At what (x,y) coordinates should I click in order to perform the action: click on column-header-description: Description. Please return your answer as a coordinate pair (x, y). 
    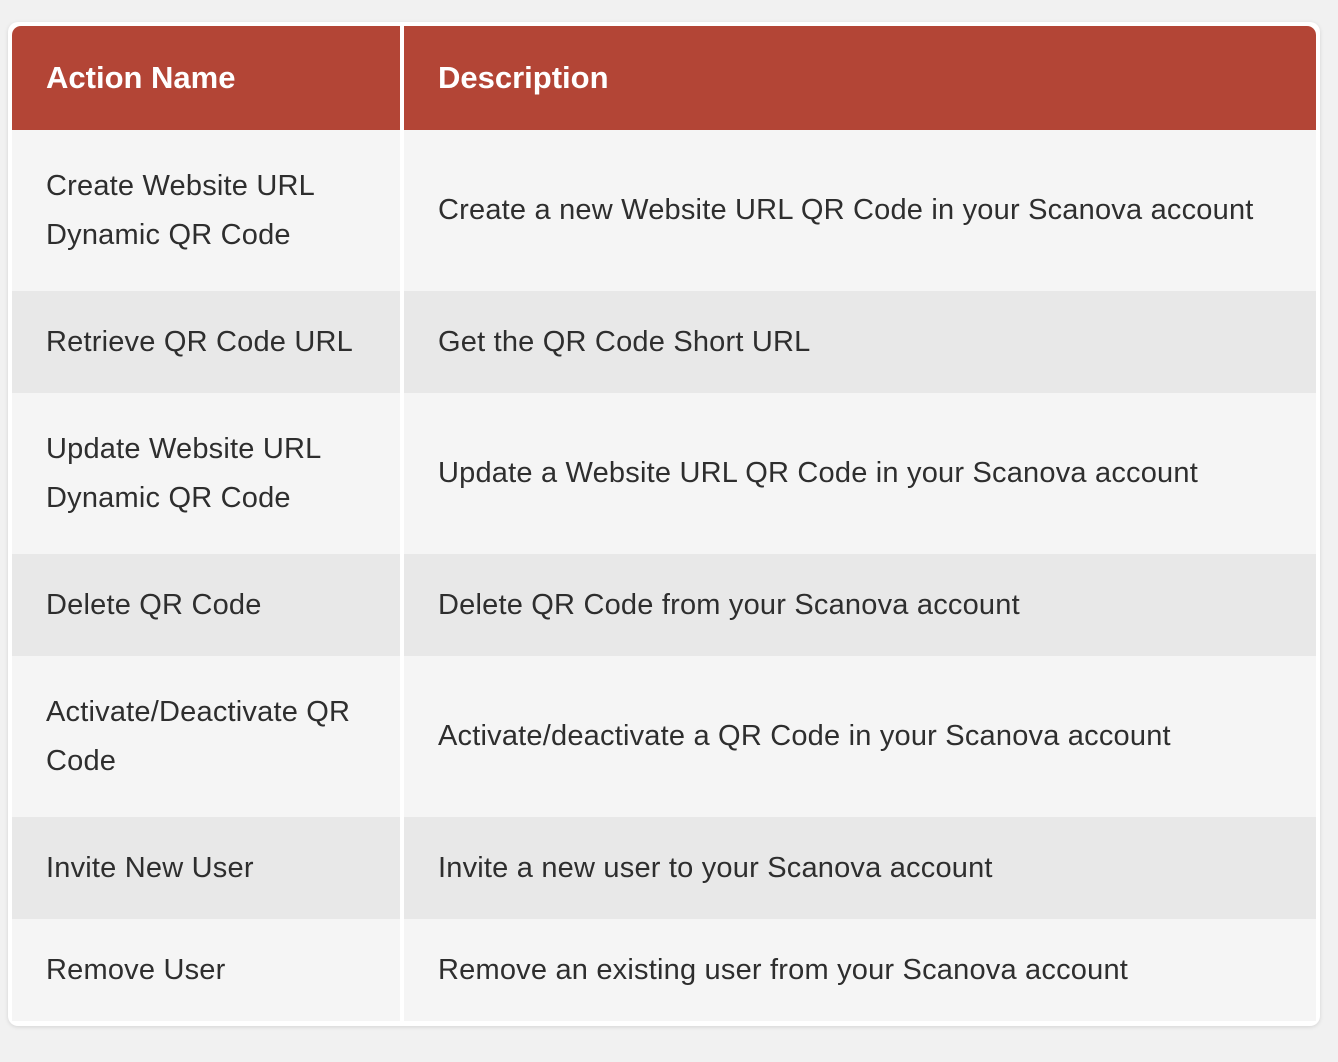
    Looking at the image, I should click on (860, 78).